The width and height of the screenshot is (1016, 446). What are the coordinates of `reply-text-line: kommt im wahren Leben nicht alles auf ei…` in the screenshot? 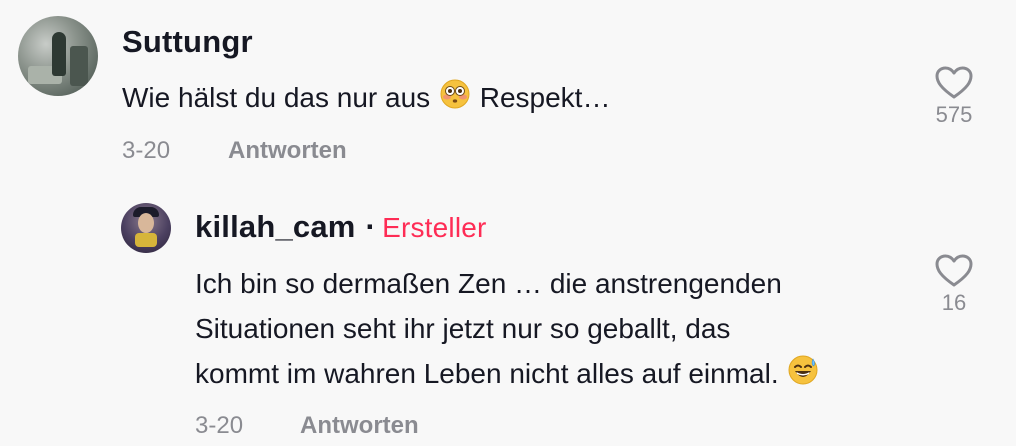 It's located at (507, 374).